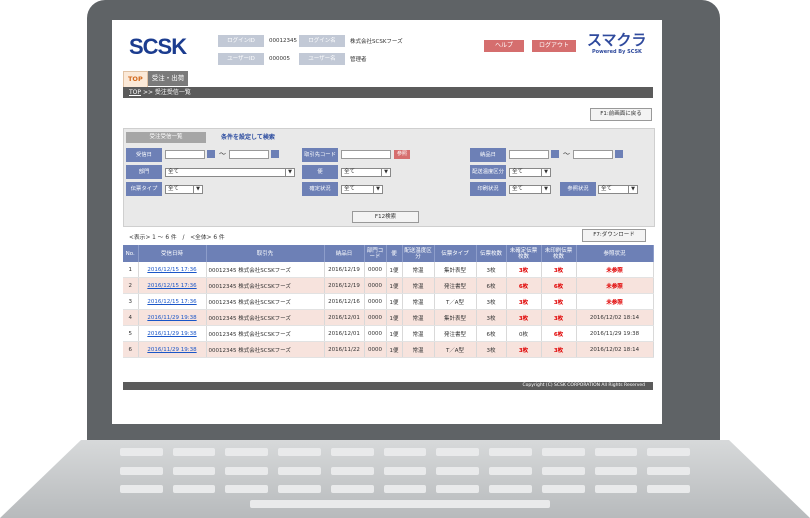  I want to click on slip-type-value: 全て, so click(174, 189).